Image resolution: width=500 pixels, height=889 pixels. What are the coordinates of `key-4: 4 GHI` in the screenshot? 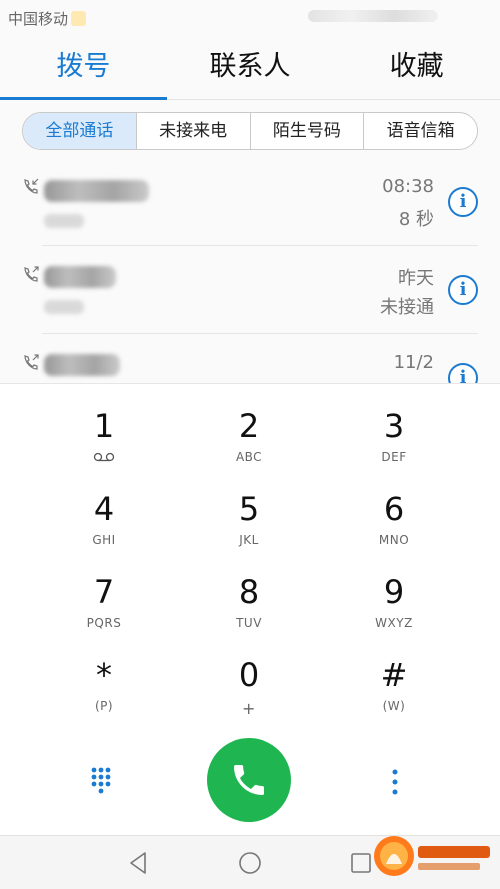 It's located at (104, 521).